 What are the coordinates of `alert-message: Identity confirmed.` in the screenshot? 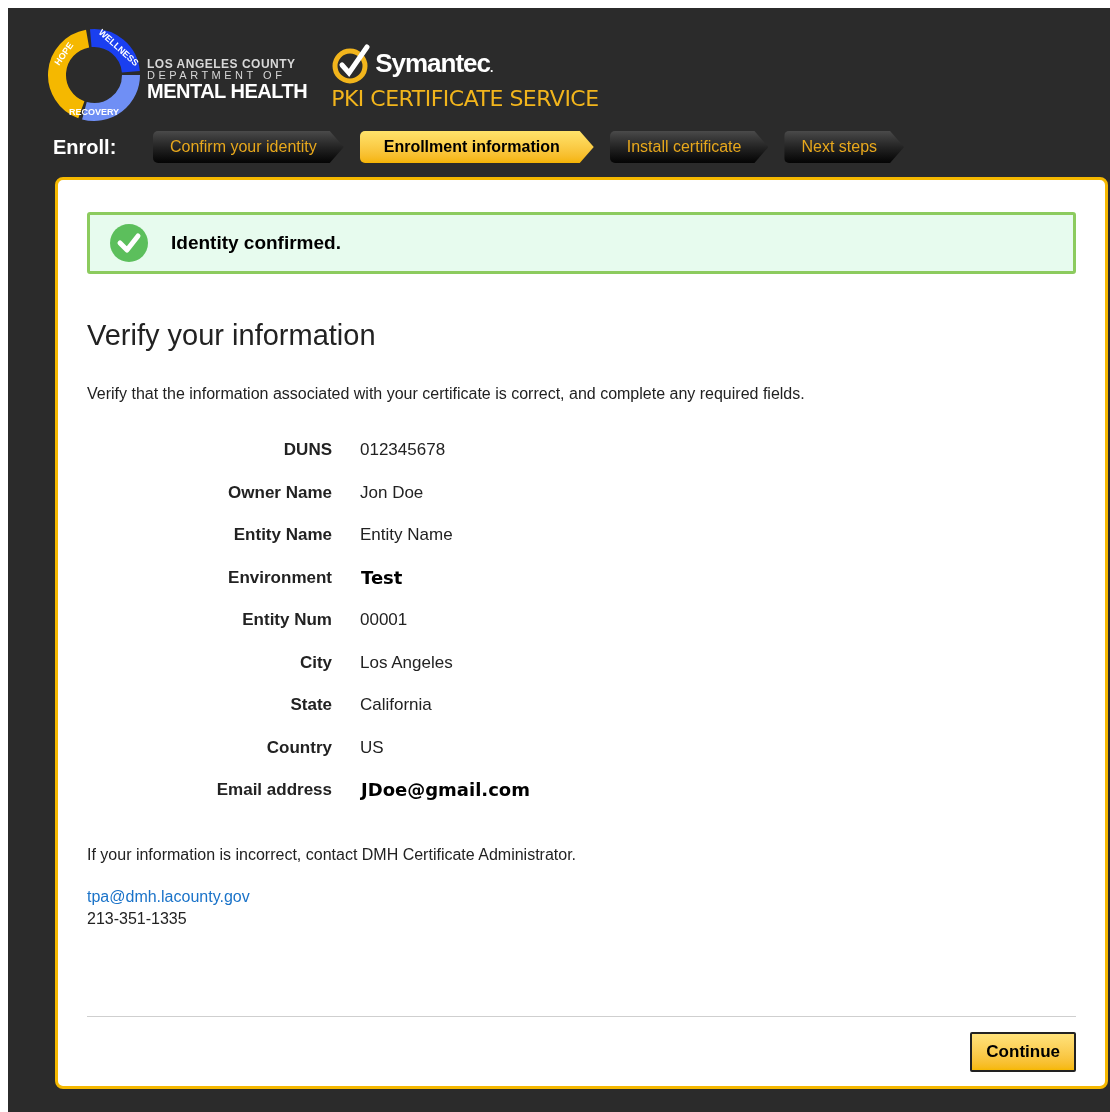 It's located at (256, 242).